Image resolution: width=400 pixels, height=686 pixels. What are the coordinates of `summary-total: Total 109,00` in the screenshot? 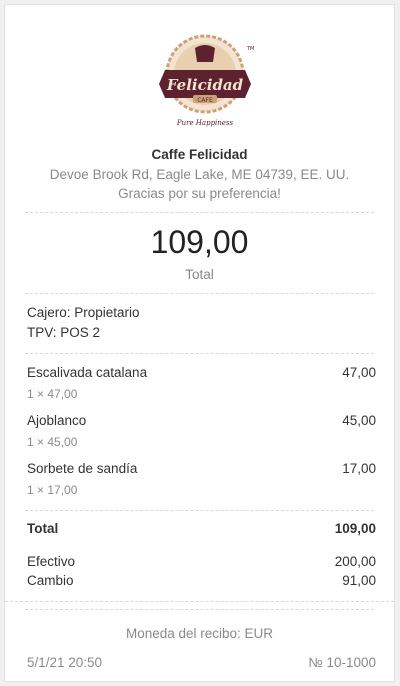 It's located at (201, 528).